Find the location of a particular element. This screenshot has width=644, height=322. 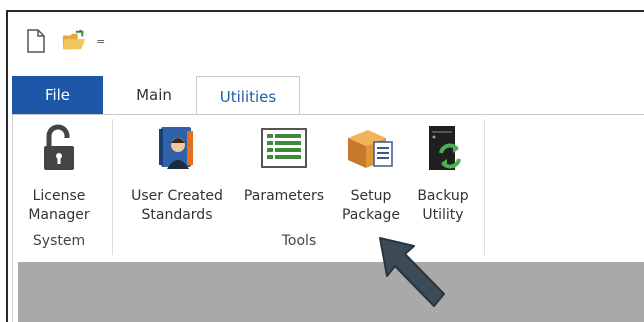

arrow-cursor-icon is located at coordinates (412, 272).